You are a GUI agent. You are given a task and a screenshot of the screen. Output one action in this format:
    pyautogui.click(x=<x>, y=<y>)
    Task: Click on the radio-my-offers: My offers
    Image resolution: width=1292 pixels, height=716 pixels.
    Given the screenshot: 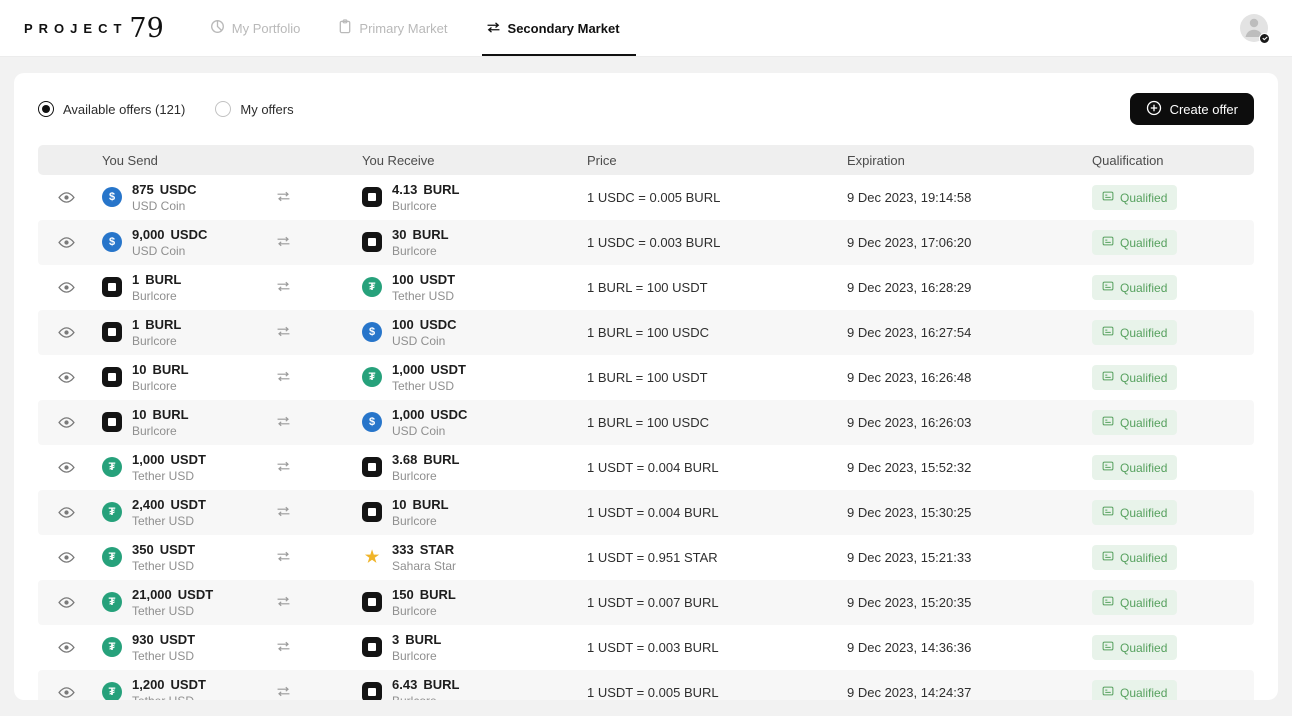 What is the action you would take?
    pyautogui.click(x=254, y=109)
    